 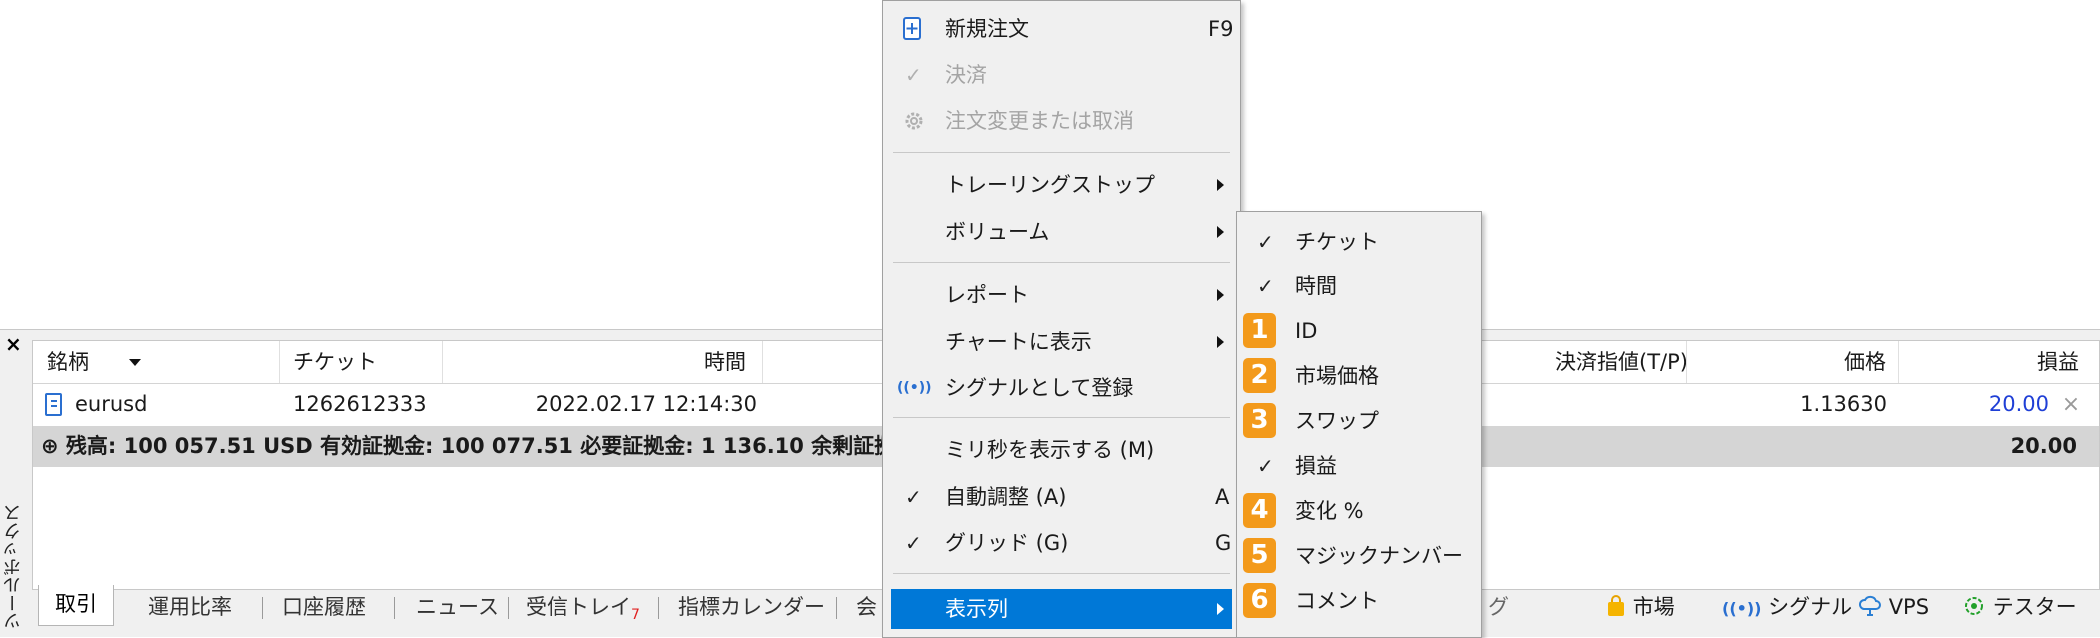 What do you see at coordinates (1869, 605) in the screenshot?
I see `cloud-icon` at bounding box center [1869, 605].